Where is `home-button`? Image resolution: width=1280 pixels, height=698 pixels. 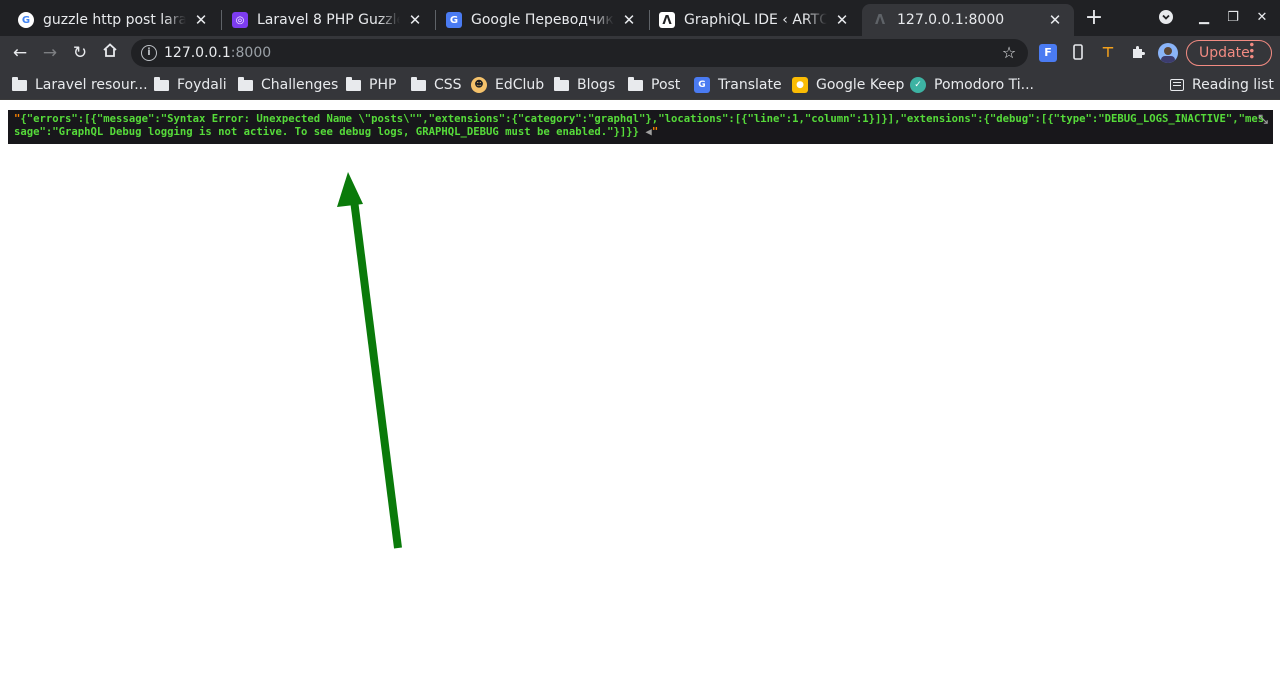 home-button is located at coordinates (110, 53).